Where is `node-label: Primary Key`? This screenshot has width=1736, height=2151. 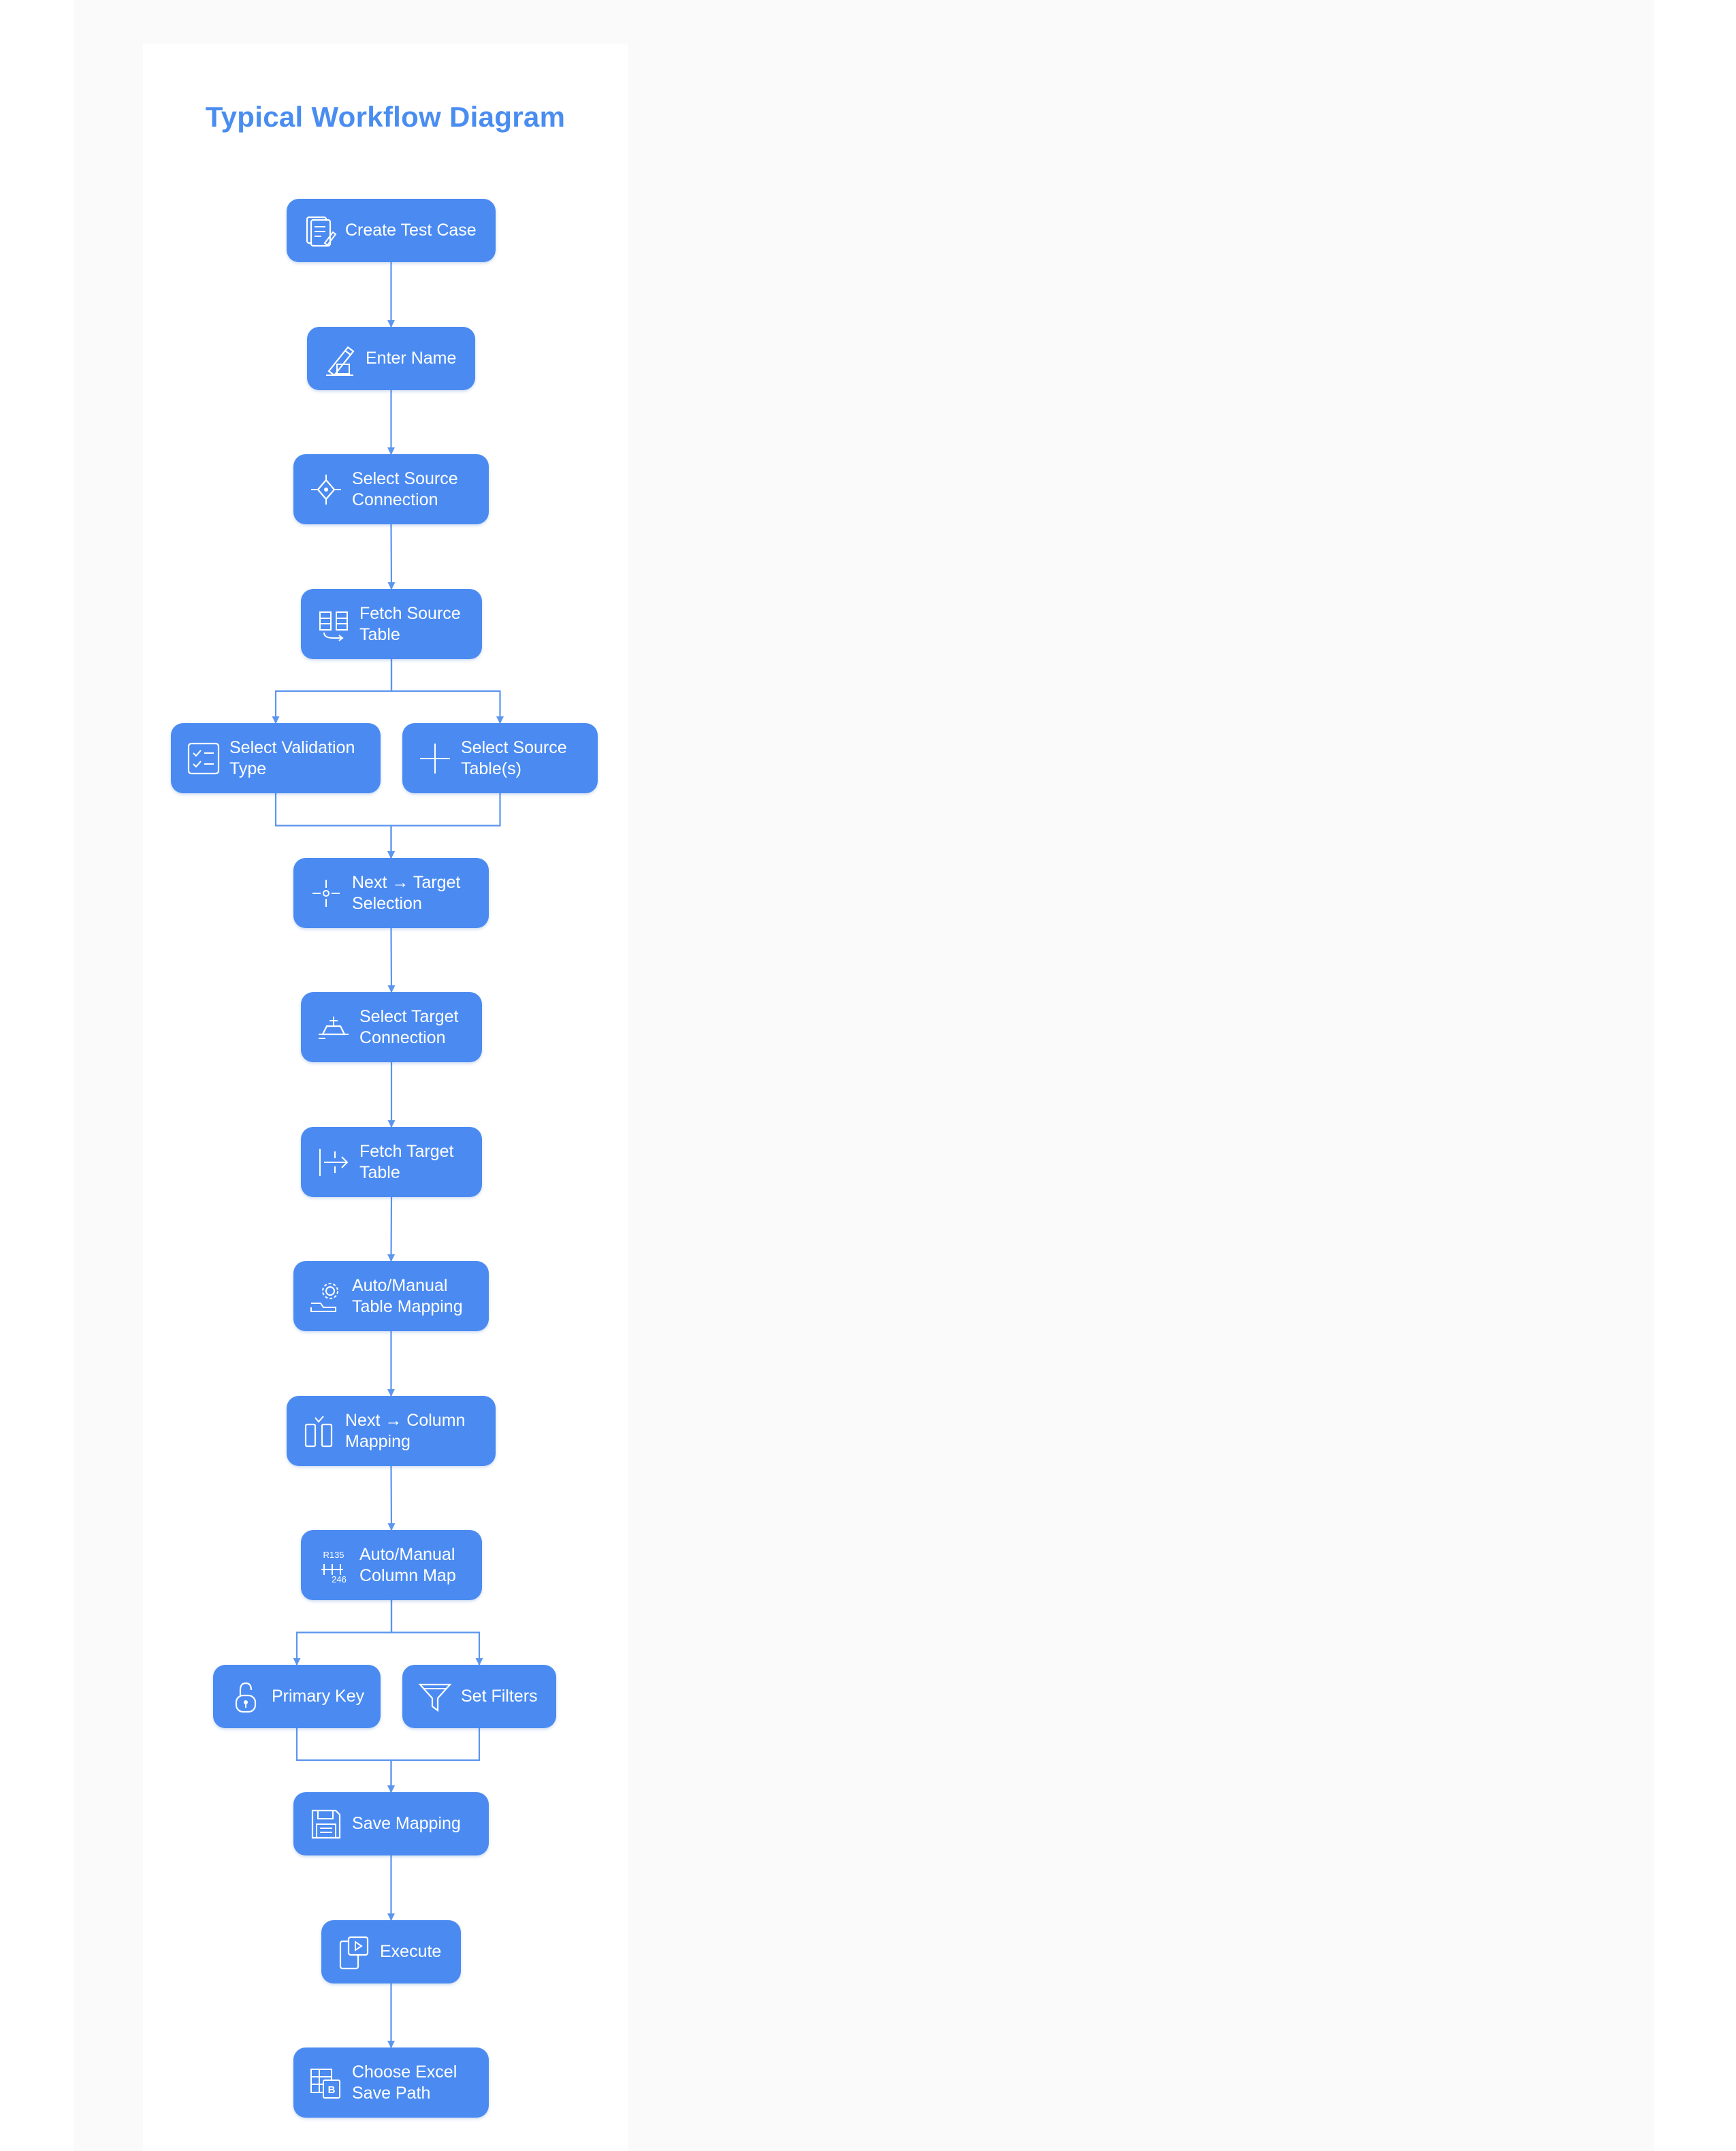
node-label: Primary Key is located at coordinates (318, 1696).